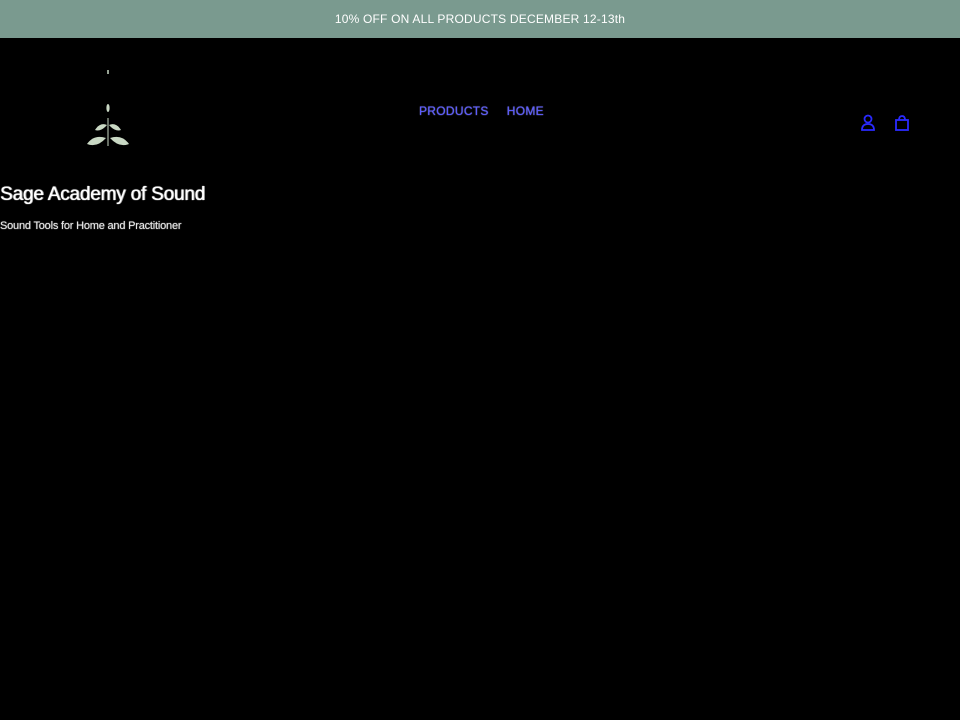  What do you see at coordinates (885, 123) in the screenshot?
I see `header-icons` at bounding box center [885, 123].